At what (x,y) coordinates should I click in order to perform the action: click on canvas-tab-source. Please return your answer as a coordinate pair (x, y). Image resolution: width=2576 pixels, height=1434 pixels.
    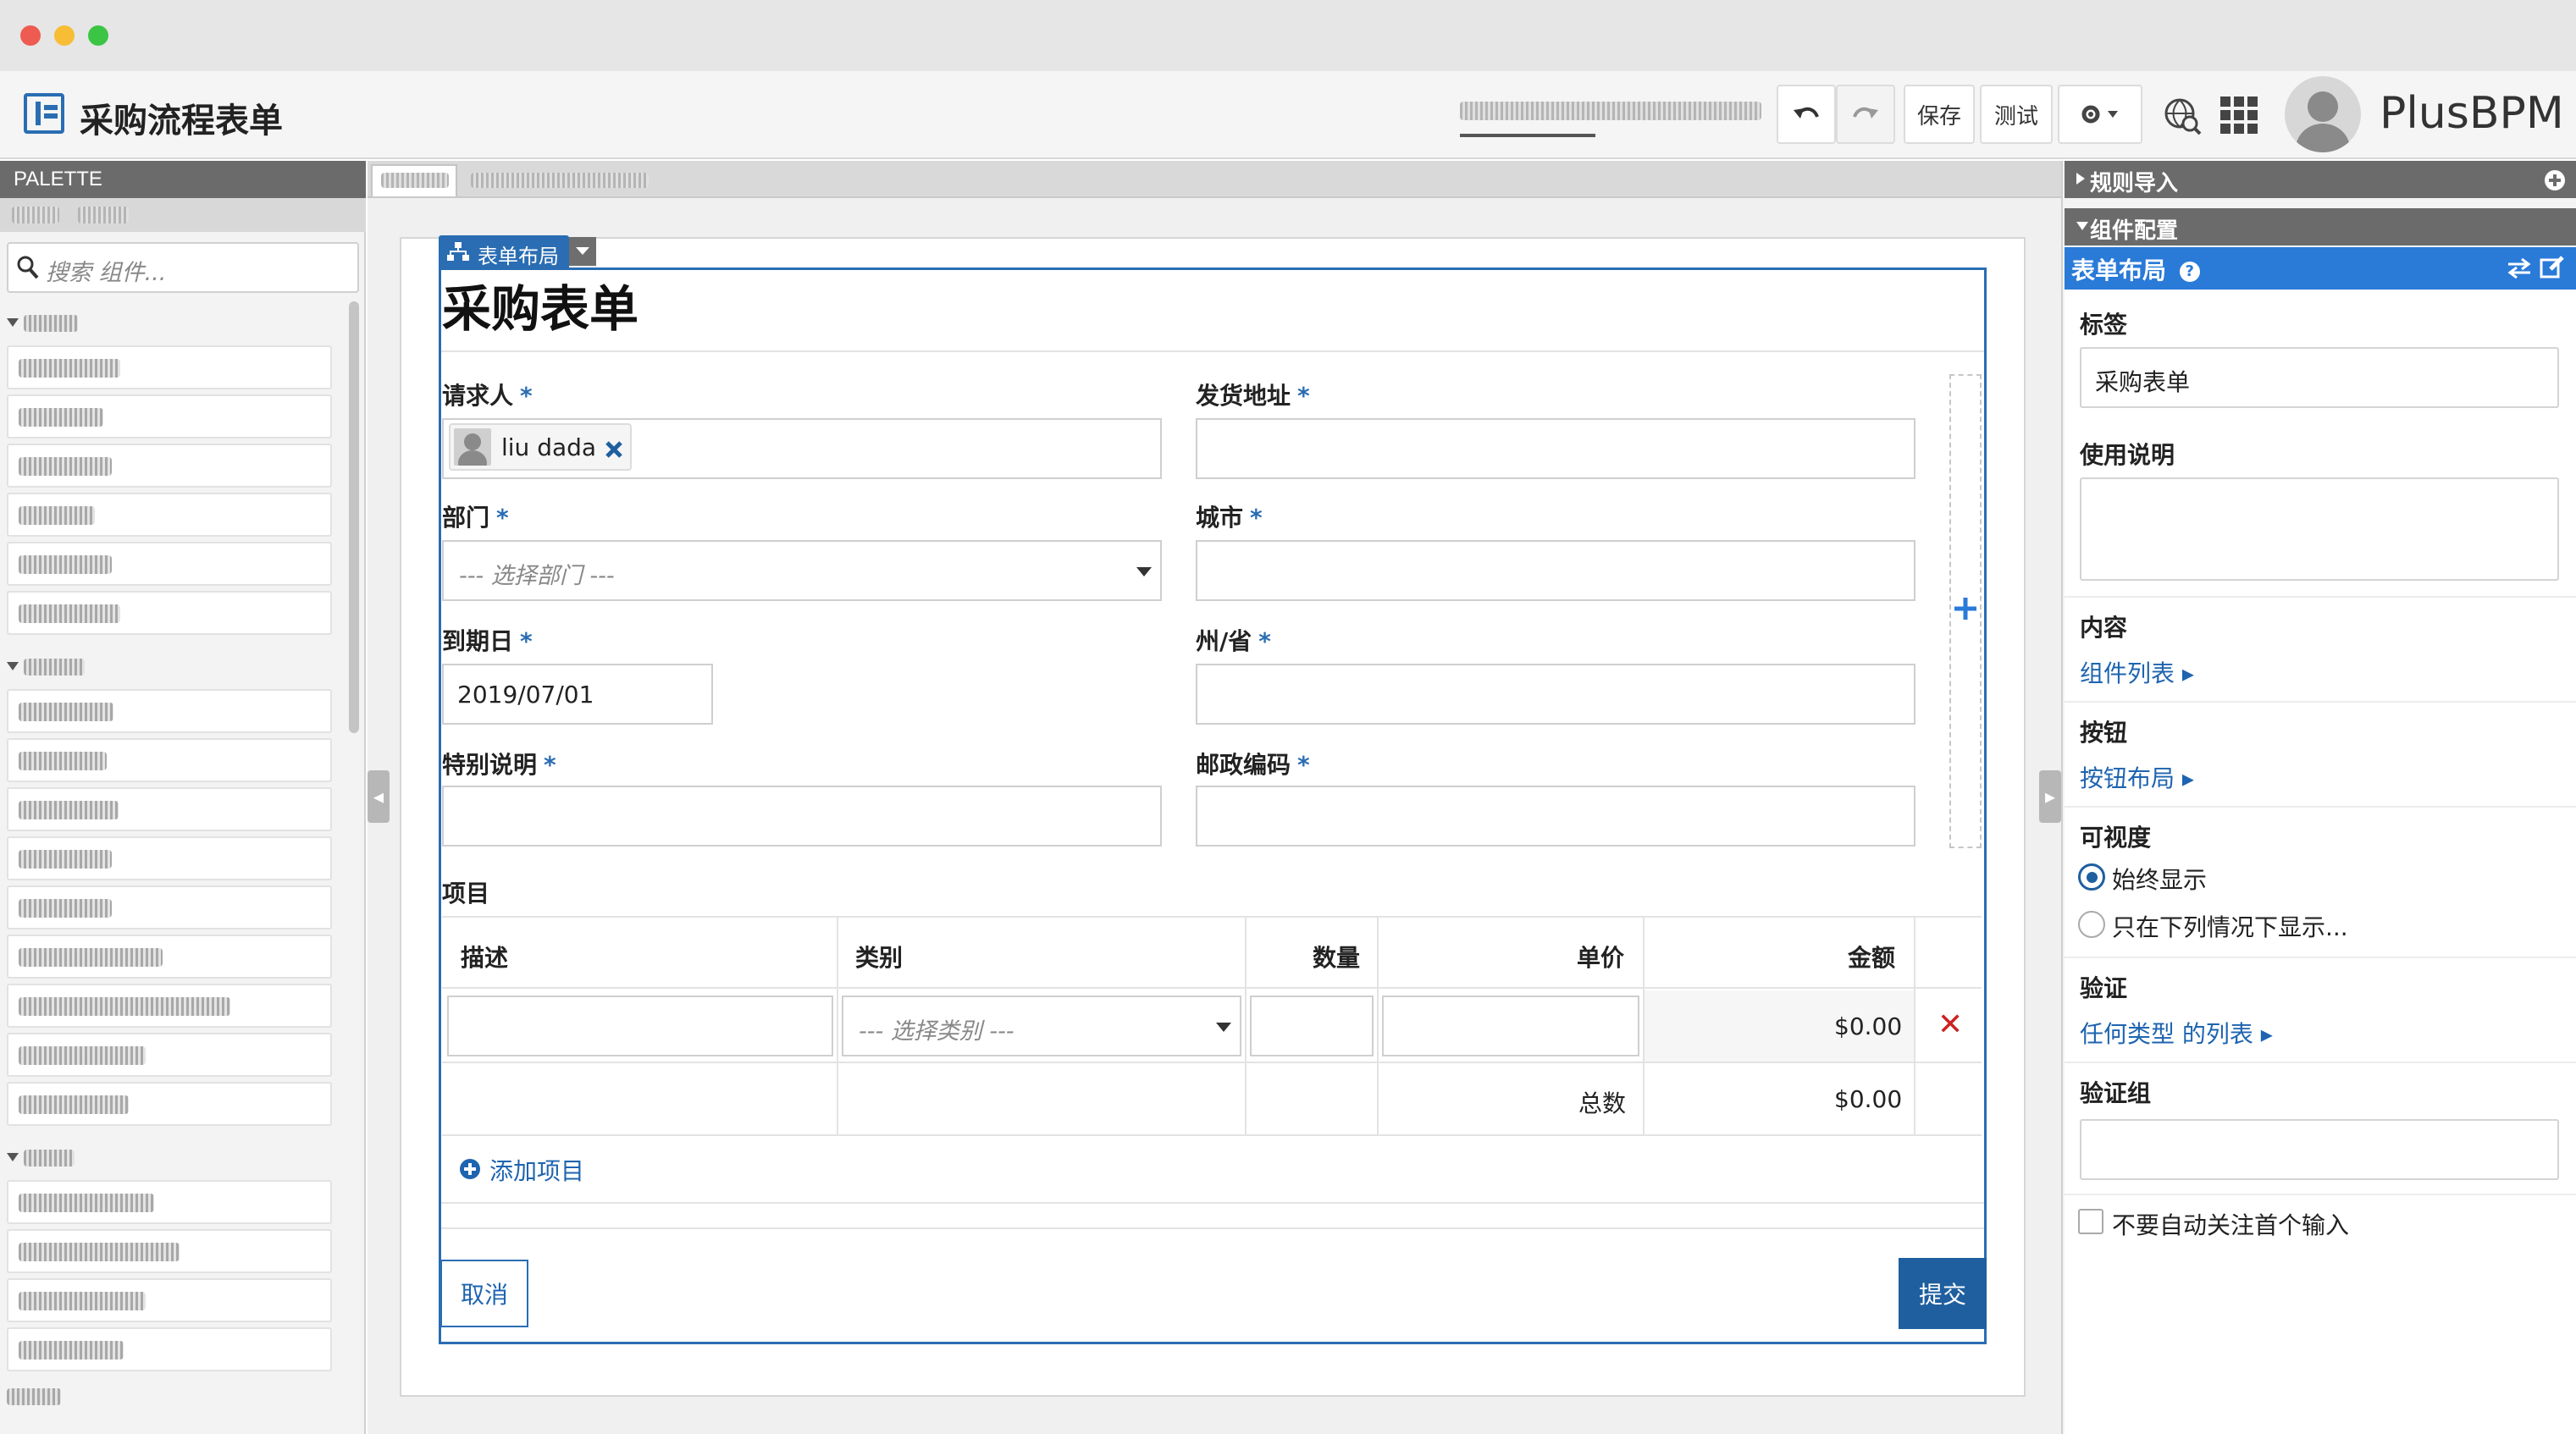
    Looking at the image, I should click on (559, 180).